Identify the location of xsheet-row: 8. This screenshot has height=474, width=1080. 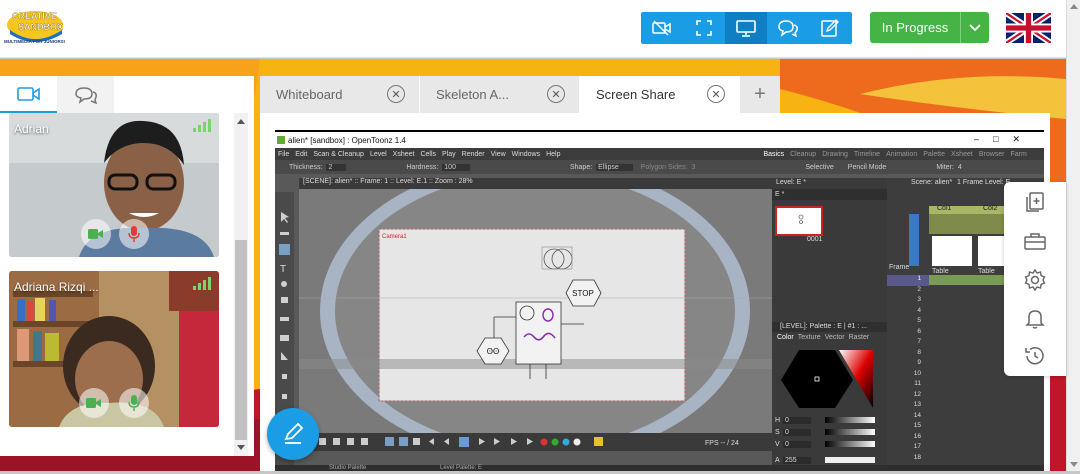
(908, 354).